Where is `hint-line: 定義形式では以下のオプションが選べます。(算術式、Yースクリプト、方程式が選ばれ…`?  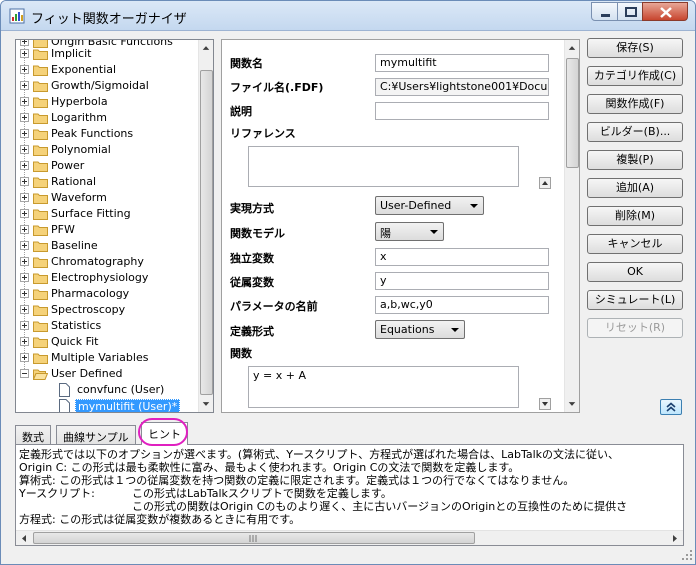
hint-line: 定義形式では以下のオプションが選べます。(算術式、Yースクリプト、方程式が選ばれ… is located at coordinates (319, 454).